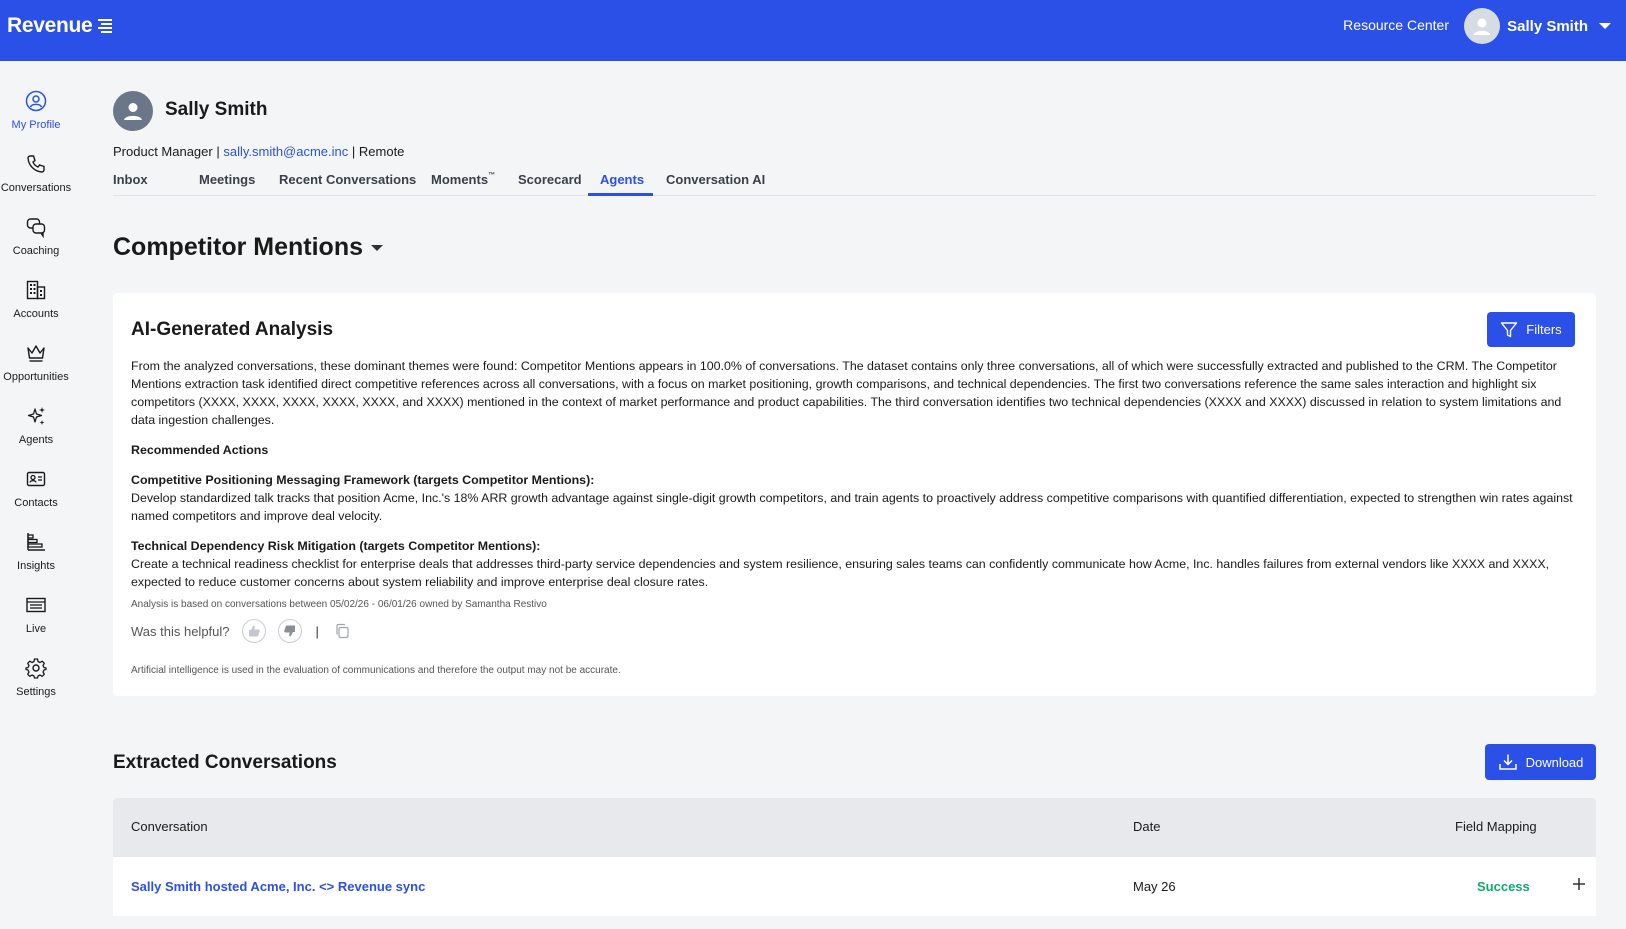 This screenshot has width=1626, height=929. I want to click on expand-row-button, so click(1579, 885).